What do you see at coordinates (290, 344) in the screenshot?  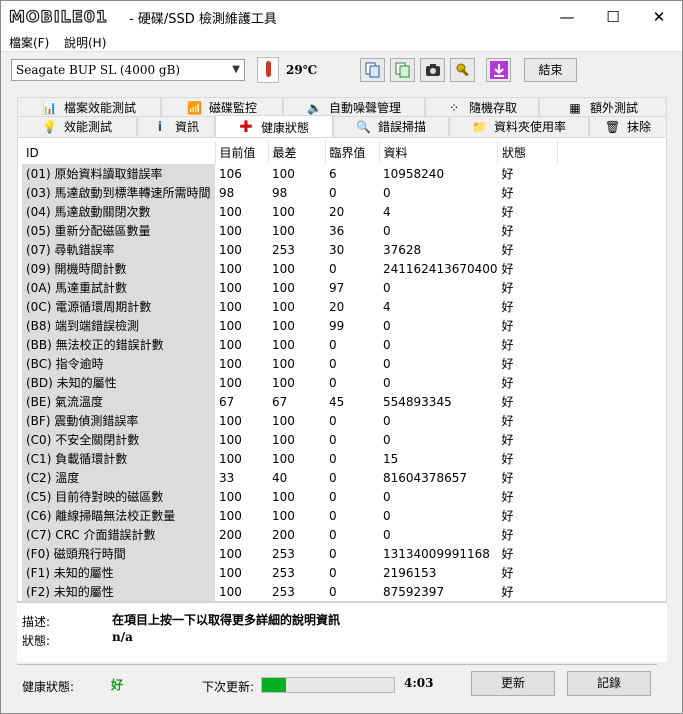 I see `table-row: (BB) 無法校正的錯誤計數 100 100 0 0 好` at bounding box center [290, 344].